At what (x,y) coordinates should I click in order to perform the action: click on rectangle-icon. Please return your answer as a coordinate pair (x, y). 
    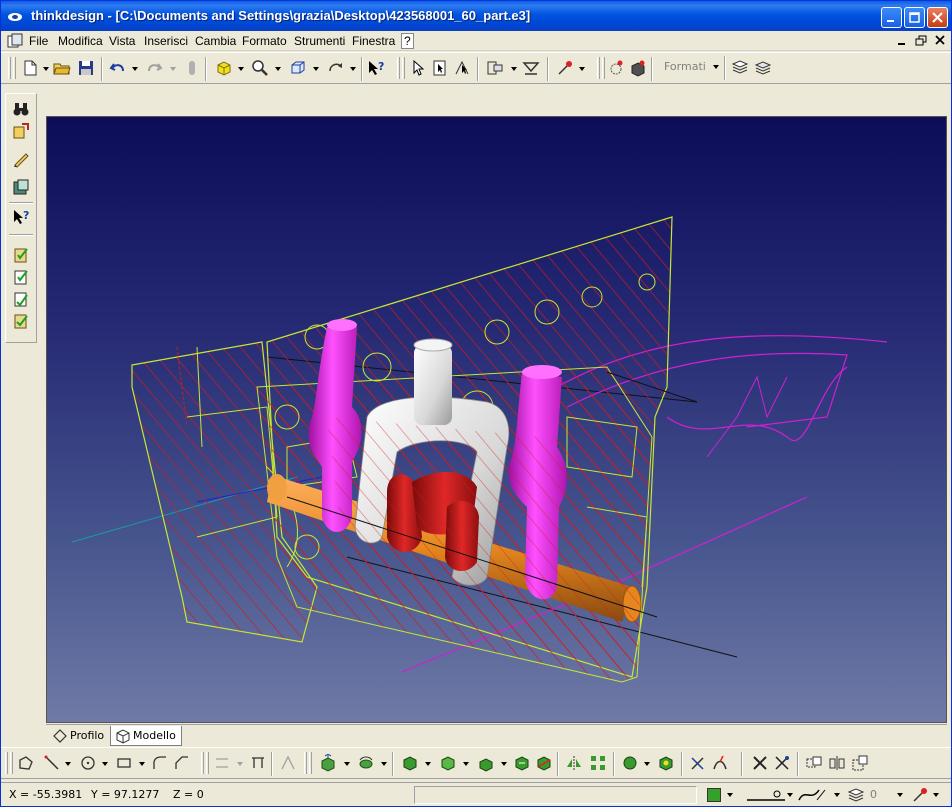
    Looking at the image, I should click on (124, 763).